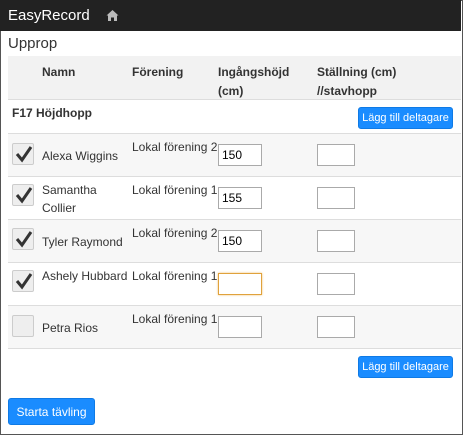 The image size is (463, 435). What do you see at coordinates (85, 276) in the screenshot?
I see `participant-name: Ashely Hubbard` at bounding box center [85, 276].